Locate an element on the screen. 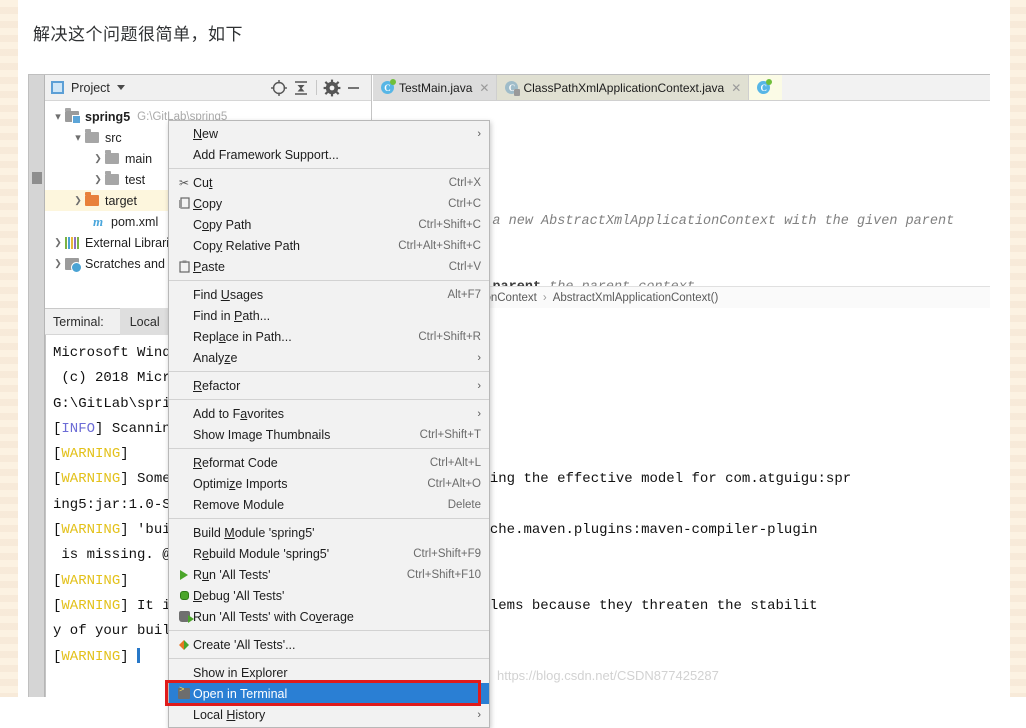 Image resolution: width=1026 pixels, height=728 pixels. debug-icon is located at coordinates (184, 595).